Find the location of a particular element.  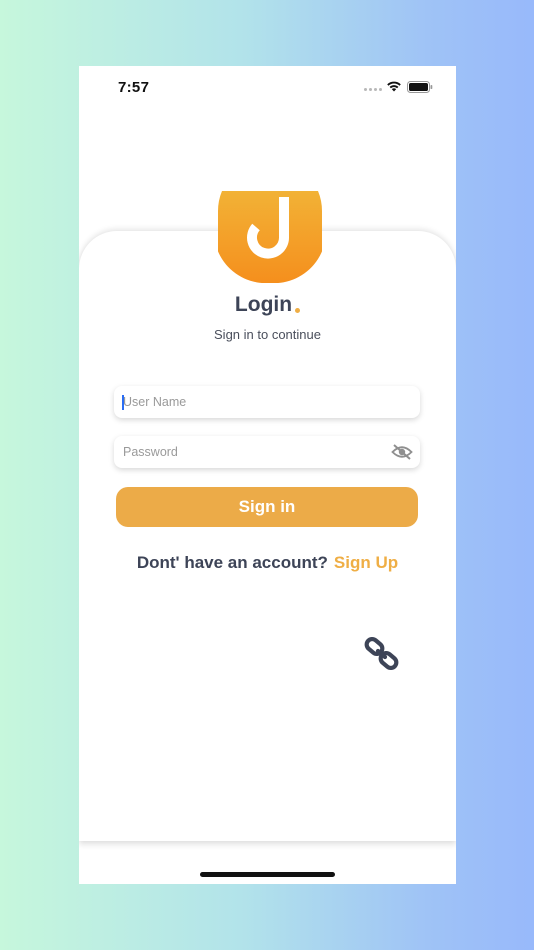

battery-icon is located at coordinates (420, 87).